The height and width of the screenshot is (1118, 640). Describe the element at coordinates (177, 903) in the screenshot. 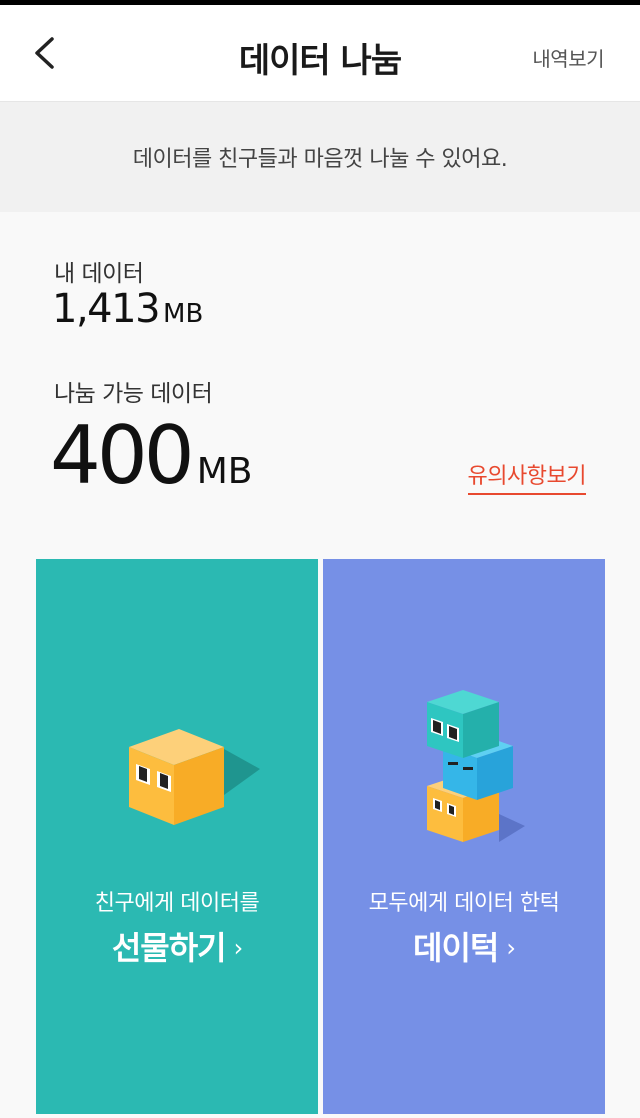

I see `gift-card-subtitle: 친구에게 데이터를` at that location.